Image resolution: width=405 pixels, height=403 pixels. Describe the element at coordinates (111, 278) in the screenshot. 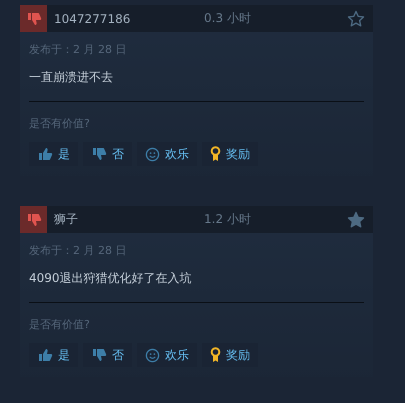

I see `review-text: 4090退出狩猎优化好了在入坑` at that location.